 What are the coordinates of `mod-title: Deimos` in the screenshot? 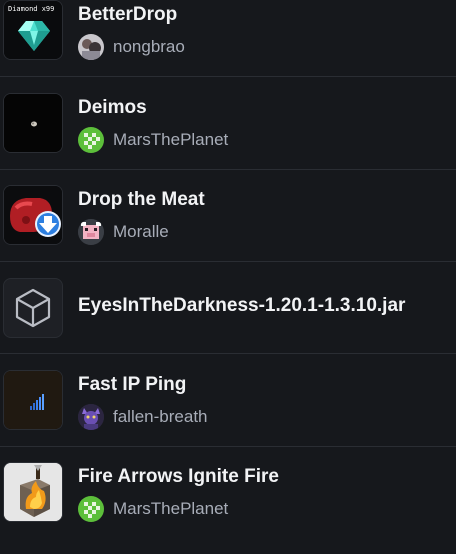 It's located at (112, 108).